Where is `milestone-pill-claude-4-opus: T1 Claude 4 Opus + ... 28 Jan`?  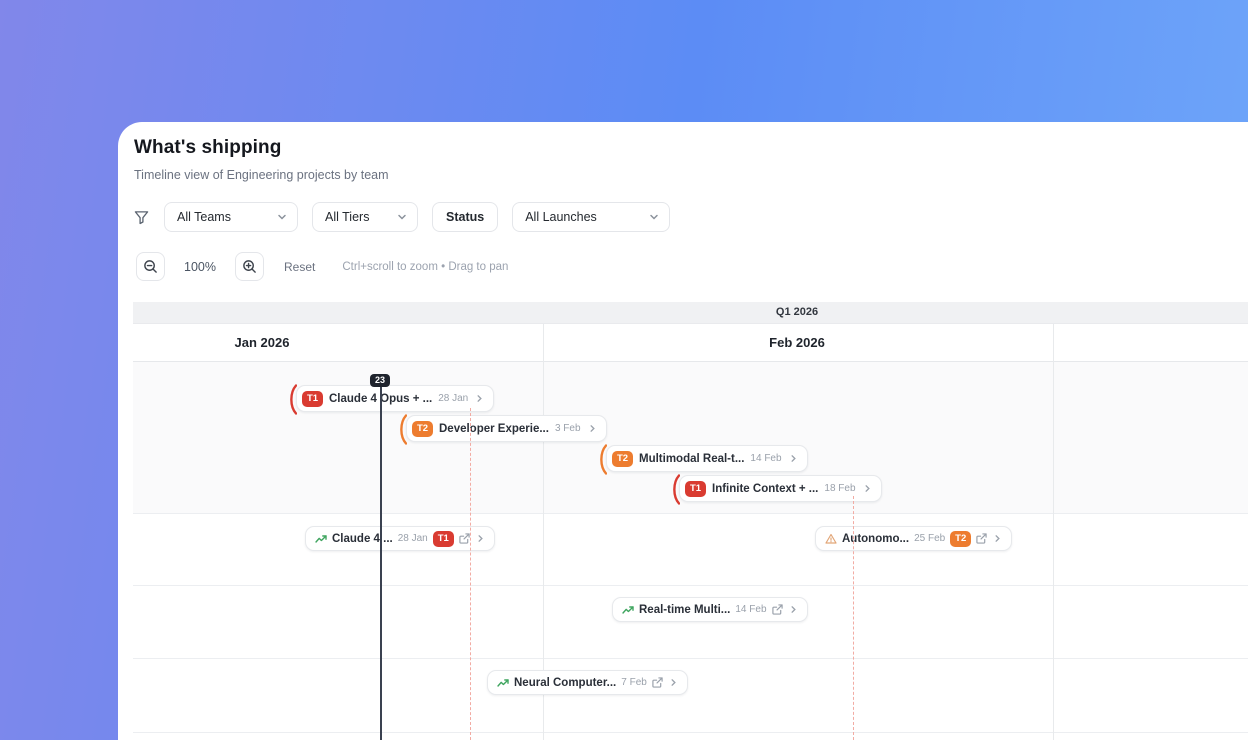 milestone-pill-claude-4-opus: T1 Claude 4 Opus + ... 28 Jan is located at coordinates (392, 399).